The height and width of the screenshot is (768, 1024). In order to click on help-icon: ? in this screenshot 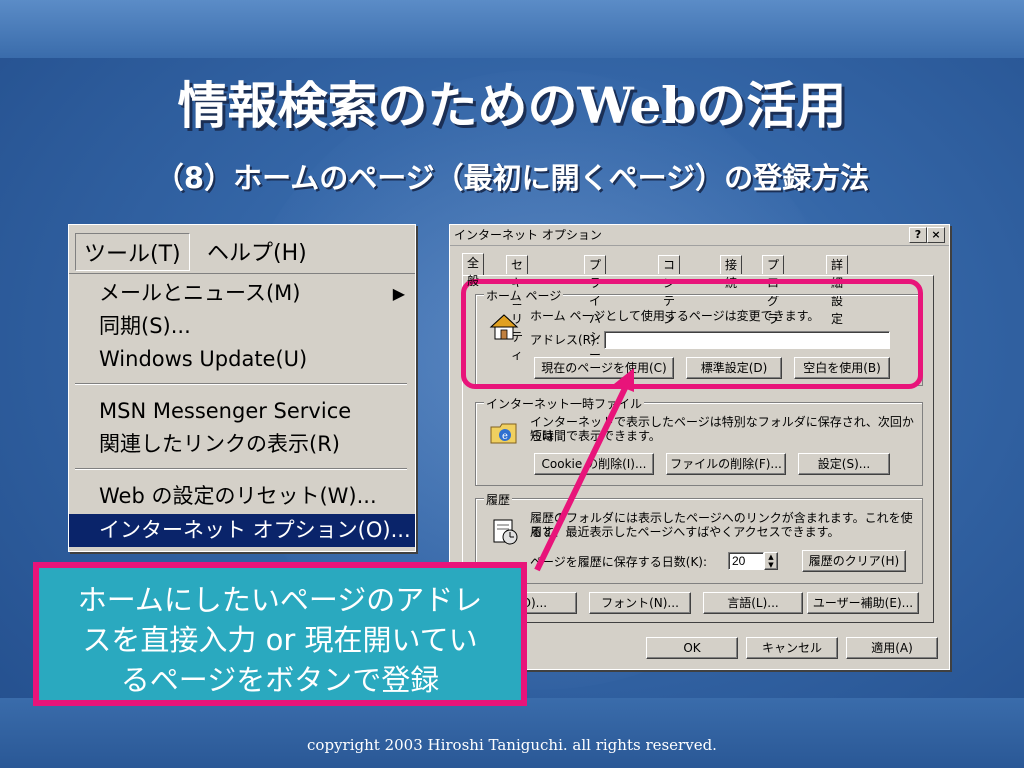, I will do `click(918, 235)`.